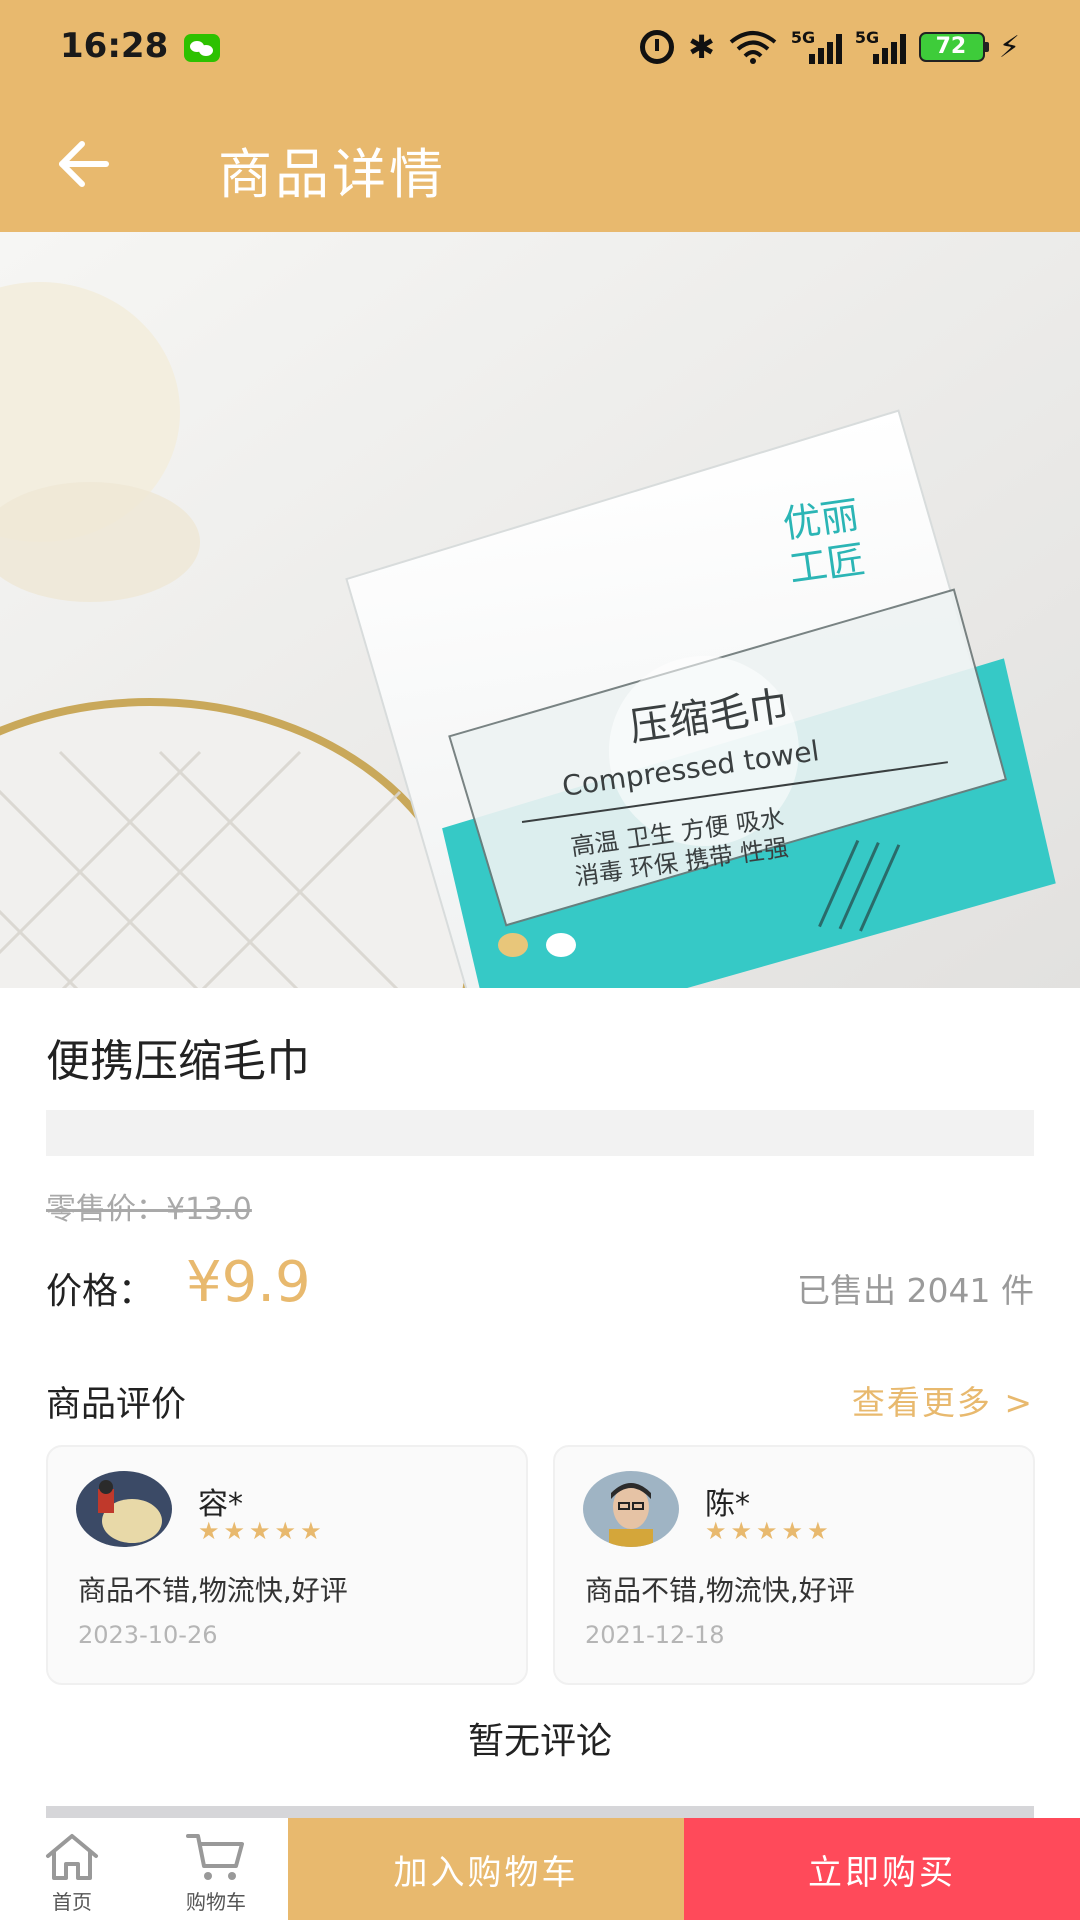 The image size is (1080, 1920). I want to click on home-icon, so click(72, 1857).